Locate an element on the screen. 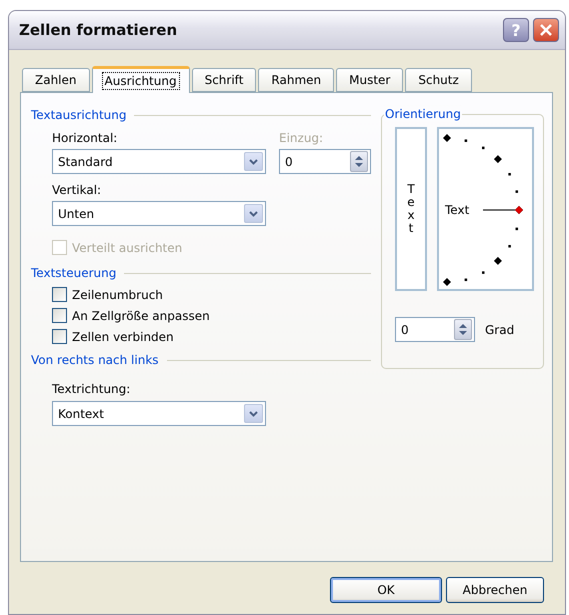 The image size is (569, 615). checkbox-label: Zellen verbinden is located at coordinates (123, 337).